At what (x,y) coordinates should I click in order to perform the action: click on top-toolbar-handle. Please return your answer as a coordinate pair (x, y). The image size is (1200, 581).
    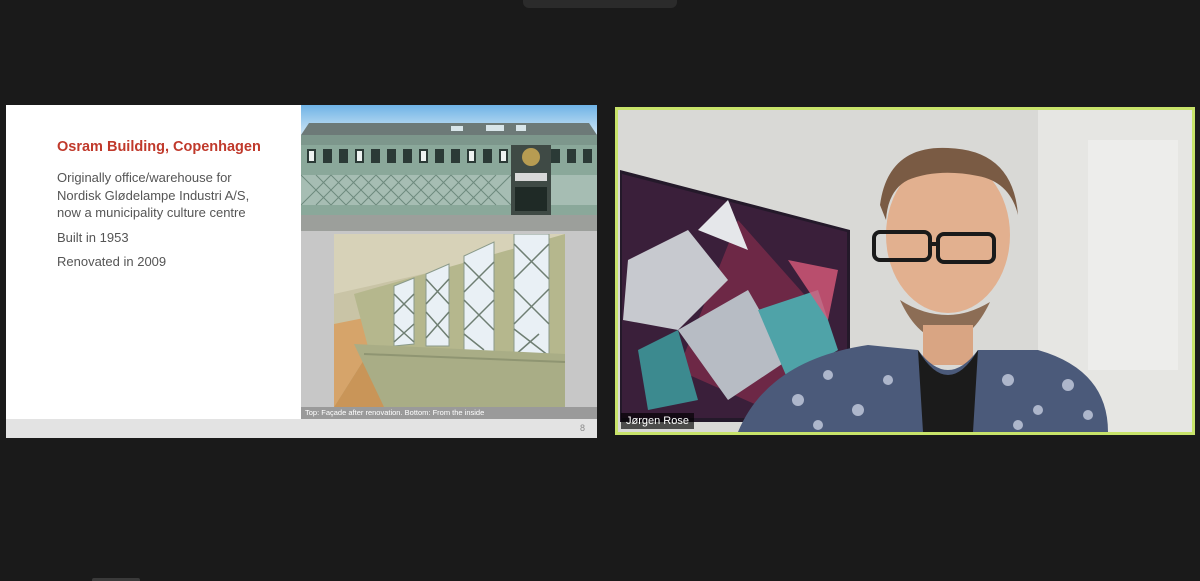
    Looking at the image, I should click on (600, 4).